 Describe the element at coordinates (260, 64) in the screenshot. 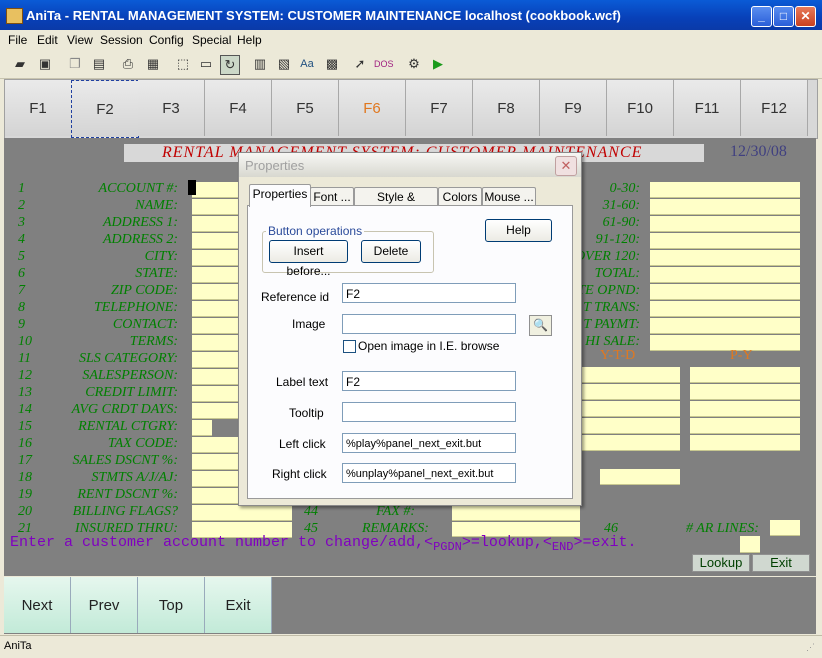

I see `grid-icon: ▥` at that location.